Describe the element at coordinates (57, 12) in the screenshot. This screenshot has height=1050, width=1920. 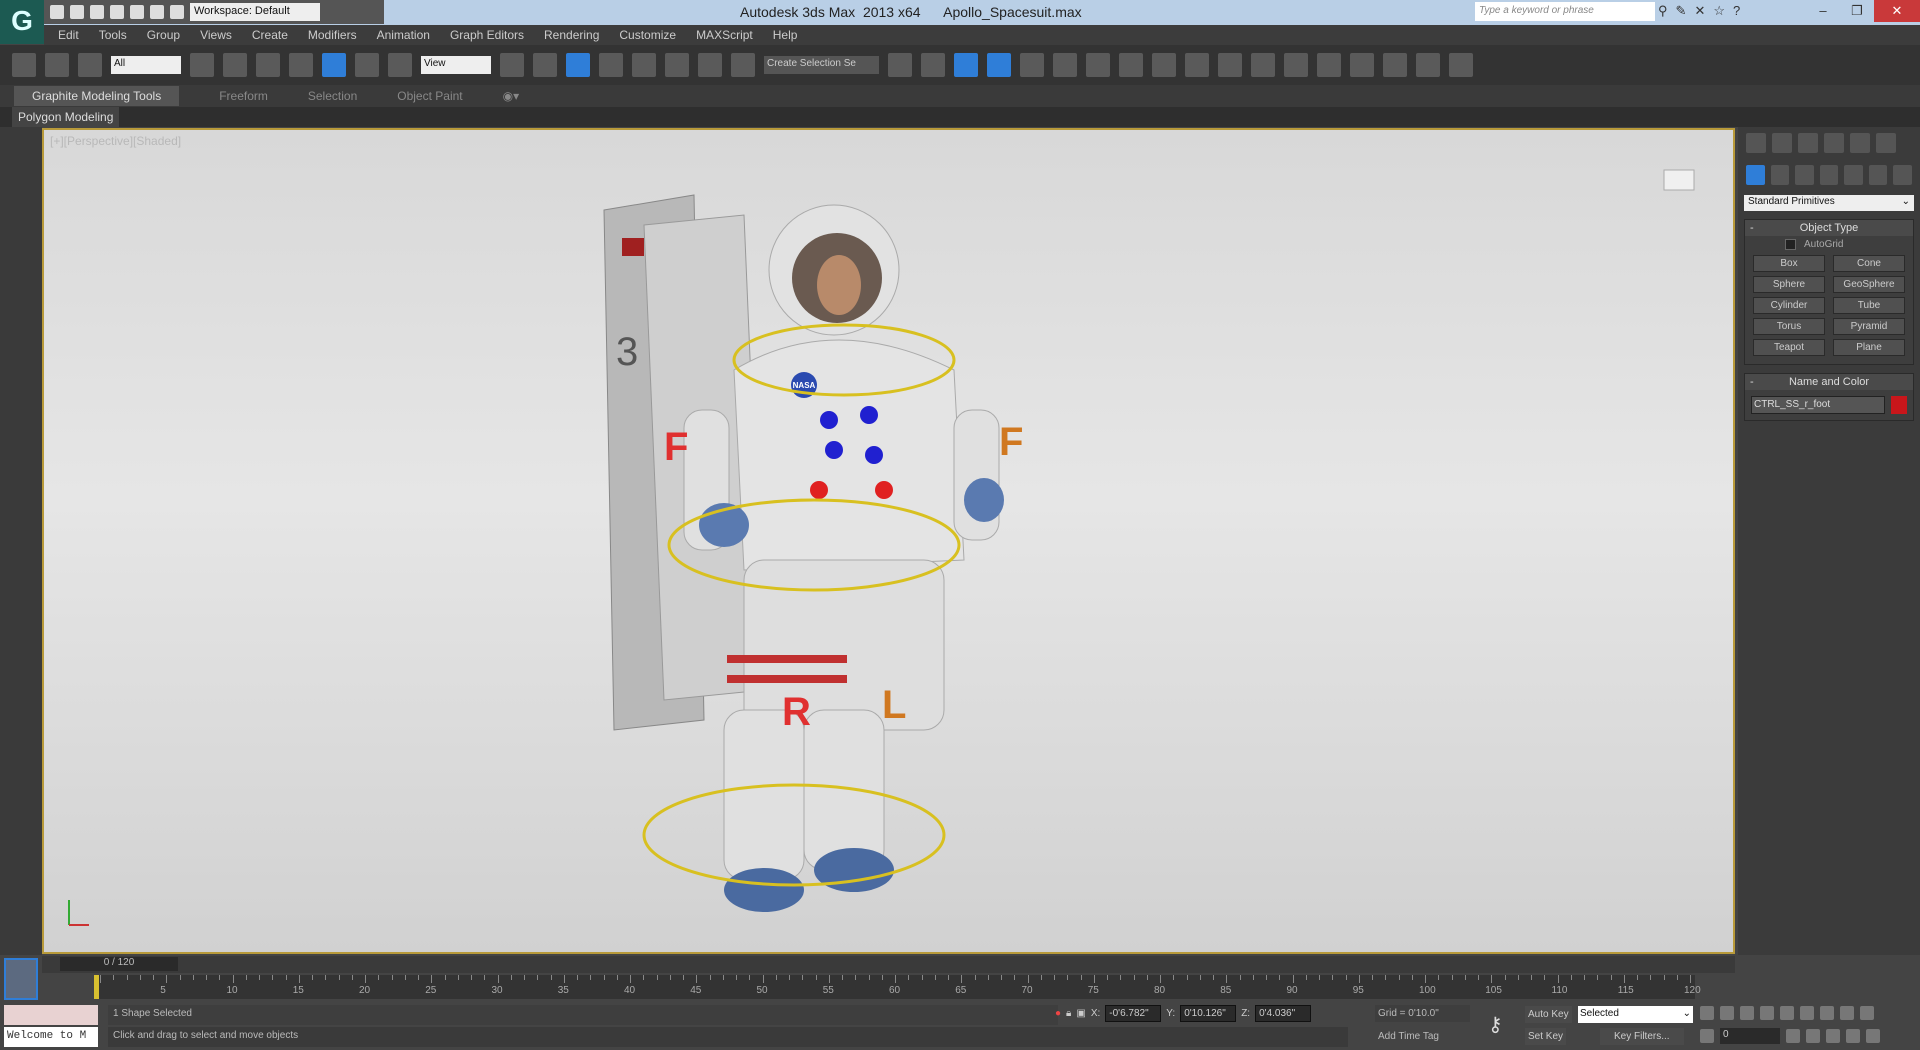
I see `new-icon` at that location.